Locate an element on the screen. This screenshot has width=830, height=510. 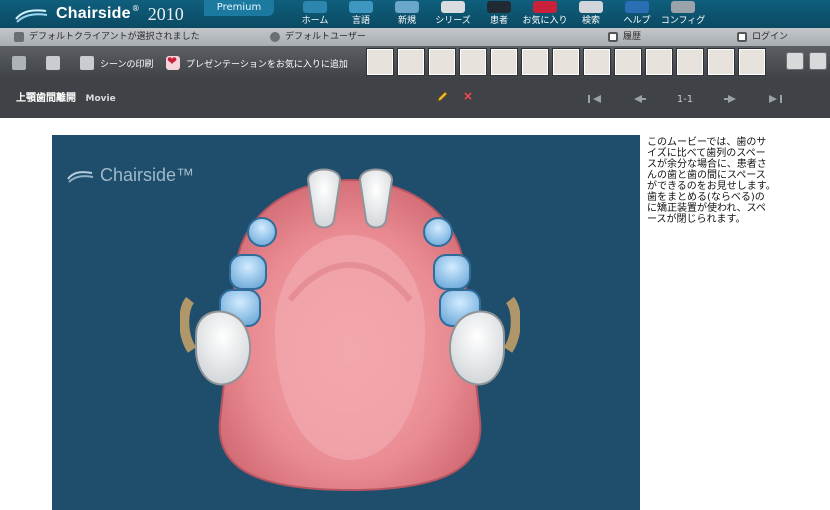
nav-patient: 患者 is located at coordinates (499, 14).